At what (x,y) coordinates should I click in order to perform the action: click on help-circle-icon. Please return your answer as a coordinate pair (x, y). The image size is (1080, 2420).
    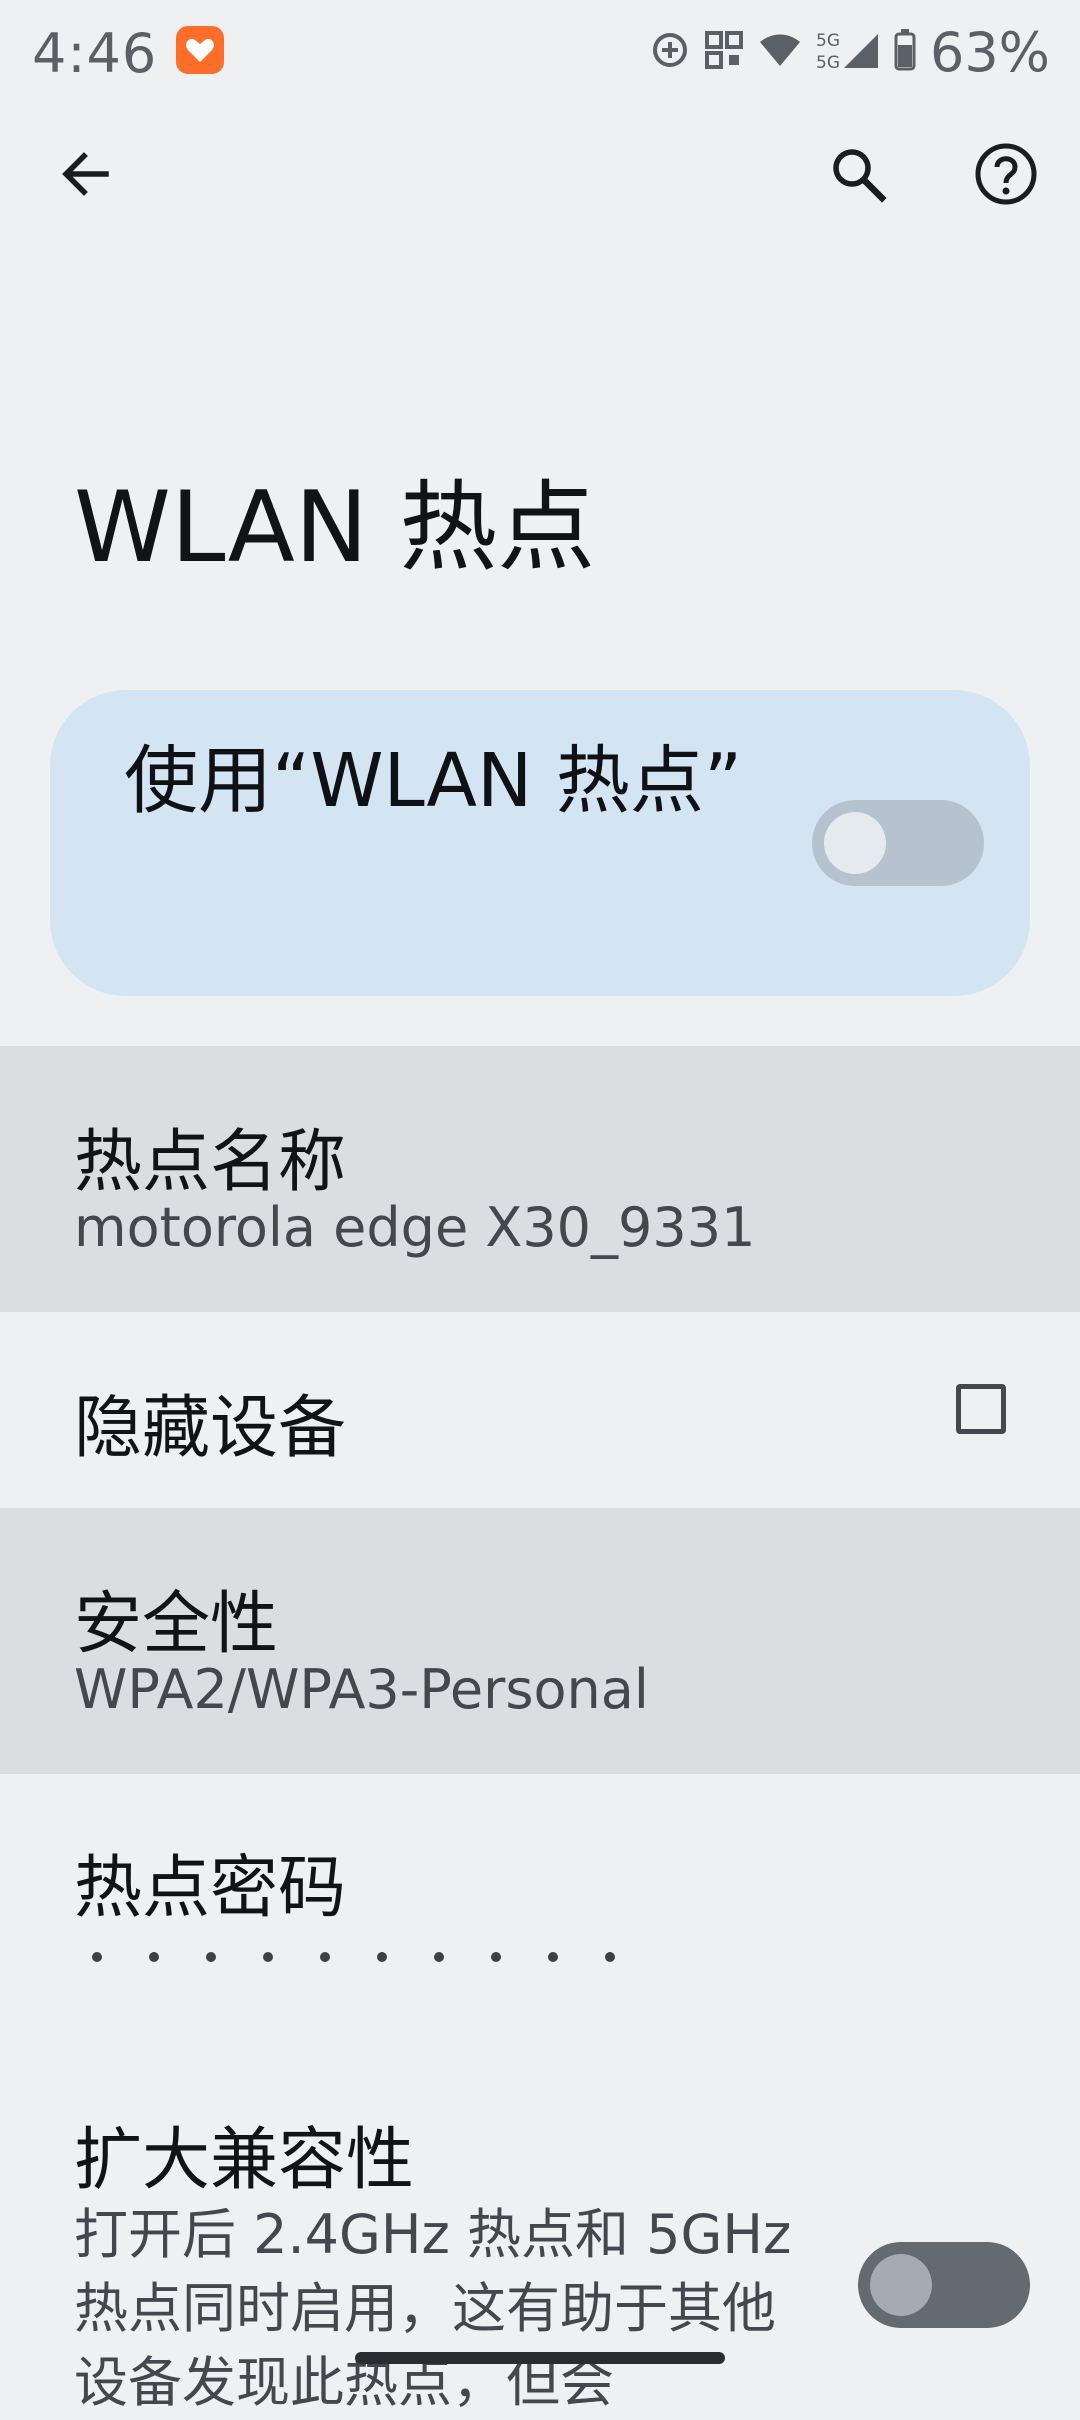
    Looking at the image, I should click on (1006, 176).